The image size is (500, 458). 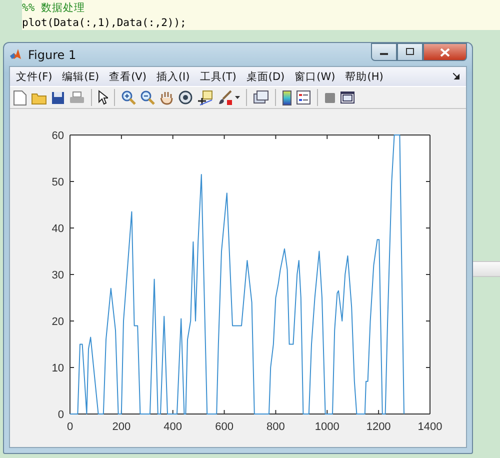 I want to click on legend-icon, so click(x=303, y=97).